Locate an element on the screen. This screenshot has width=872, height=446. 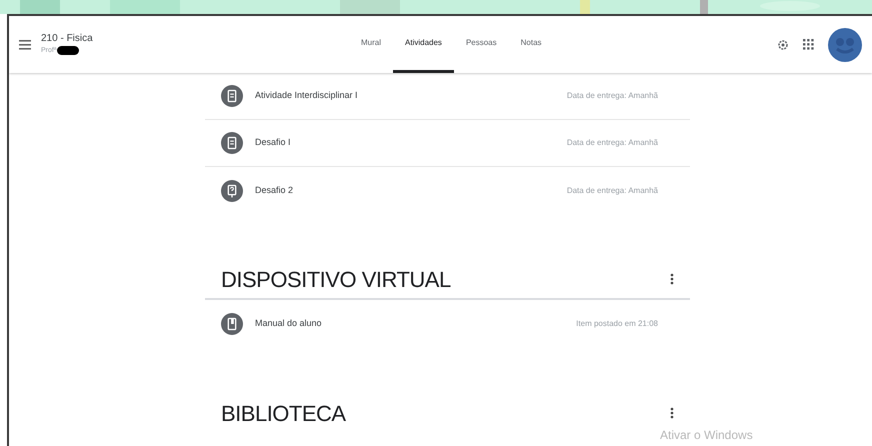
item-date: Item postado em 21:08 is located at coordinates (617, 324).